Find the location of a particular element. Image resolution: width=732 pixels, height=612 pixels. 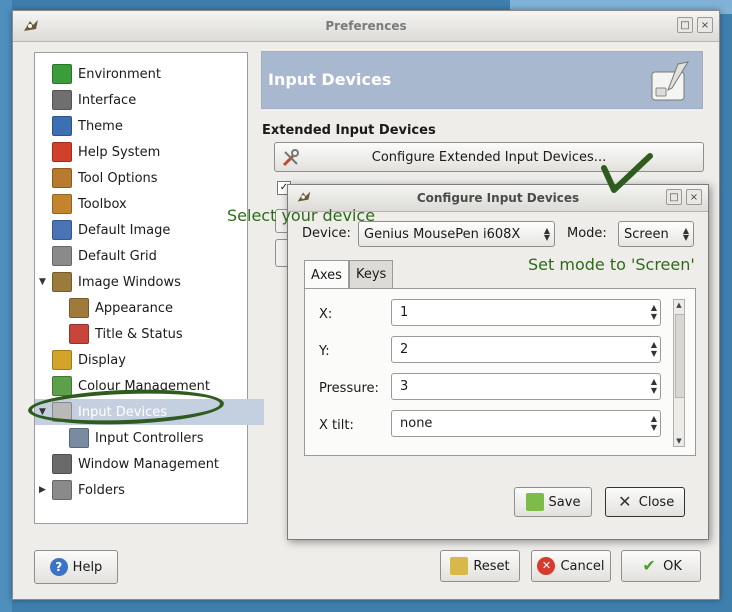

annotation-checkmark-icon is located at coordinates (627, 173).